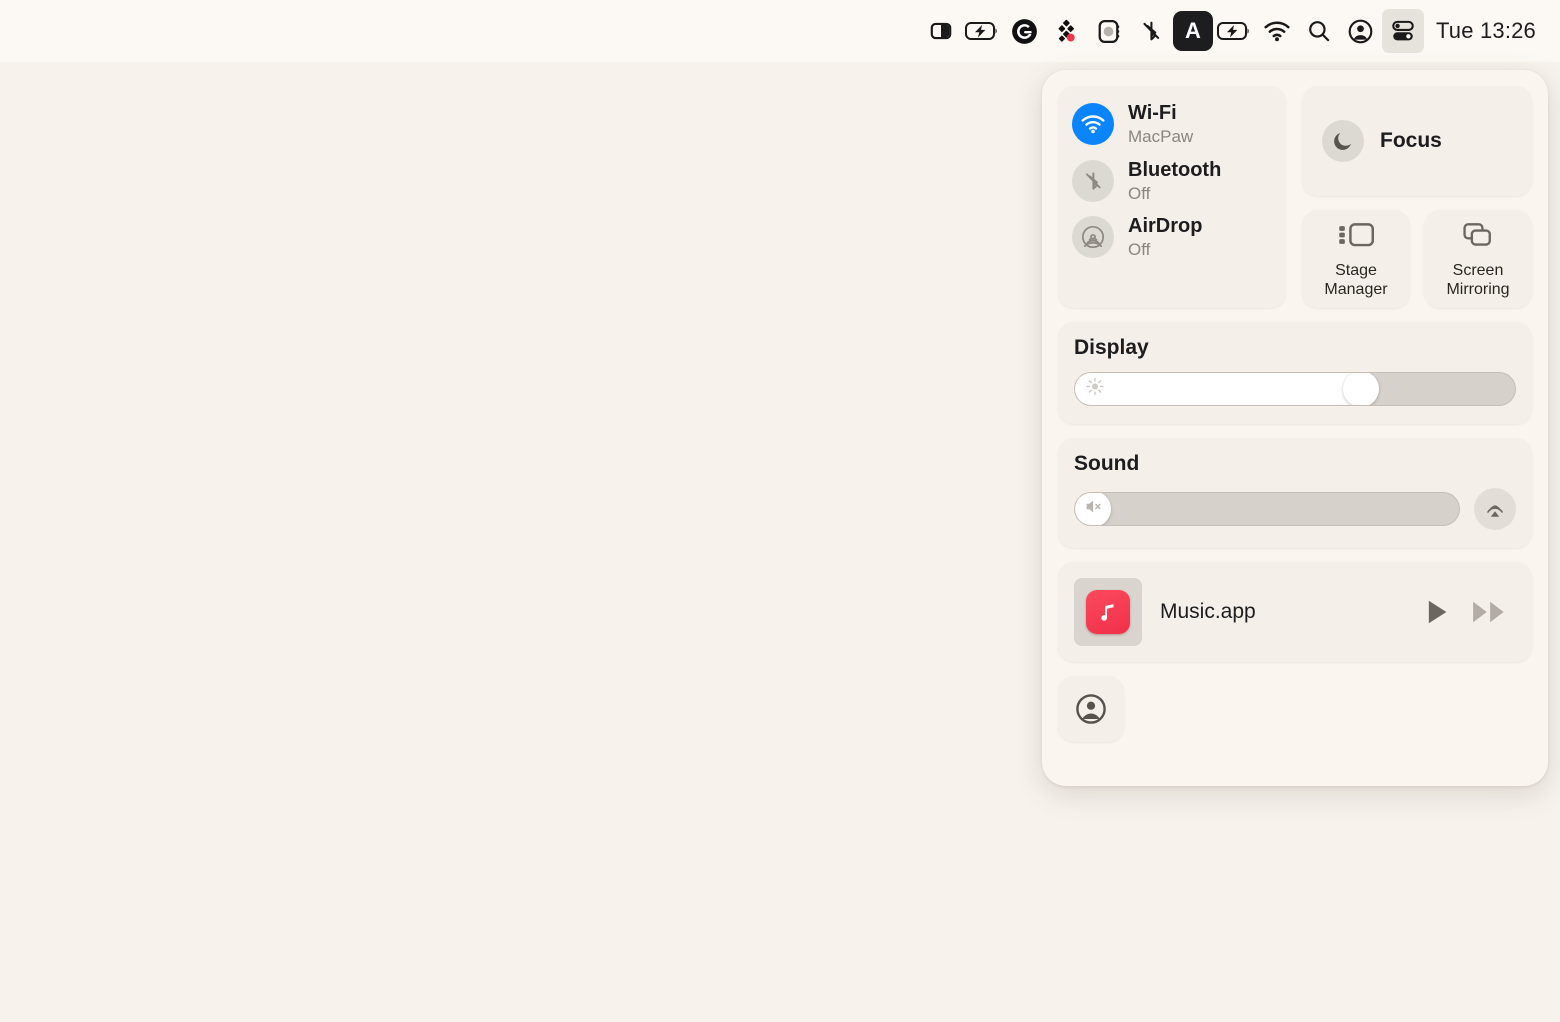  I want to click on wifi-control: Wi-Fi MacPaw, so click(1172, 124).